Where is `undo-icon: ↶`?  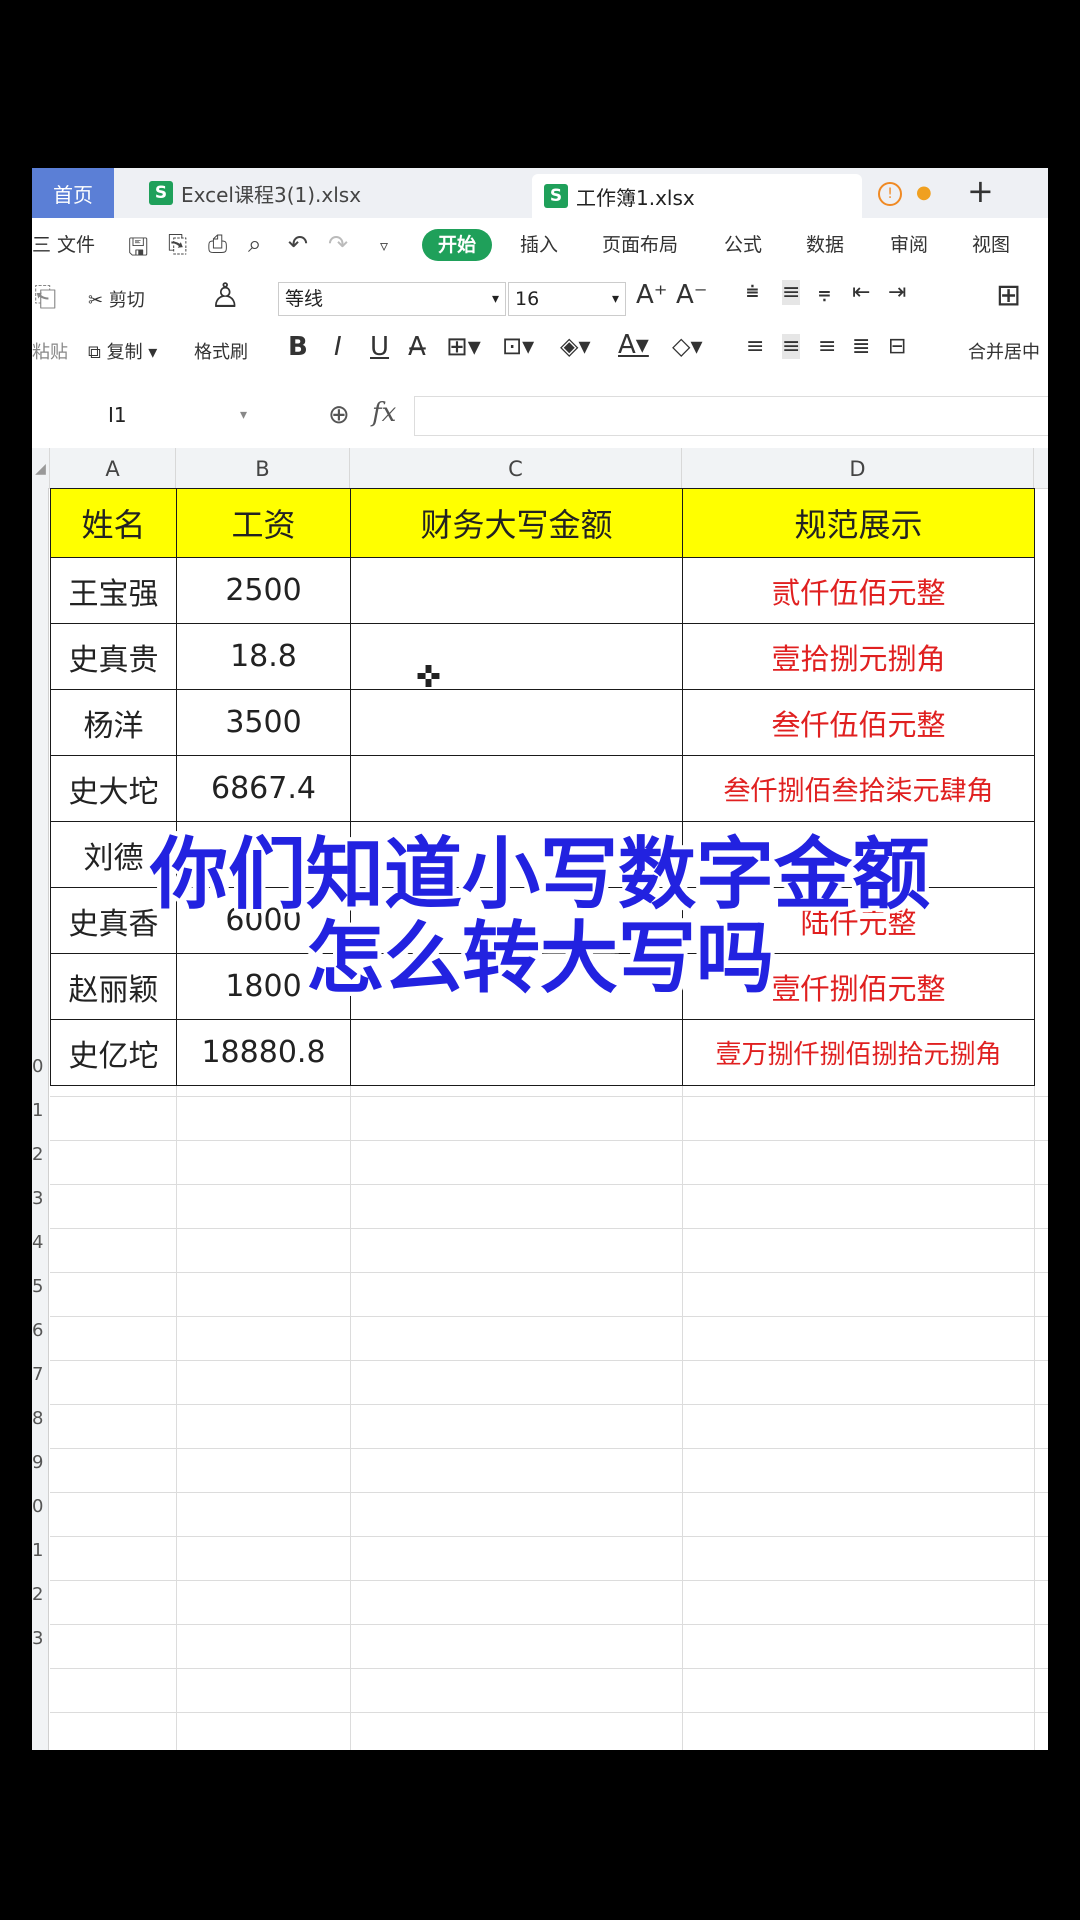
undo-icon: ↶ is located at coordinates (298, 244).